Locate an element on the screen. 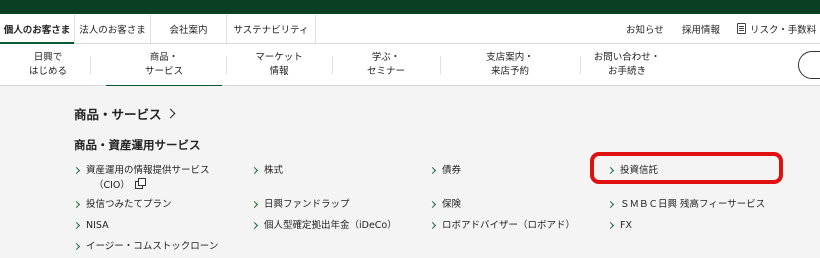 The image size is (820, 258). tab-individual: 個人のお客さま is located at coordinates (37, 29).